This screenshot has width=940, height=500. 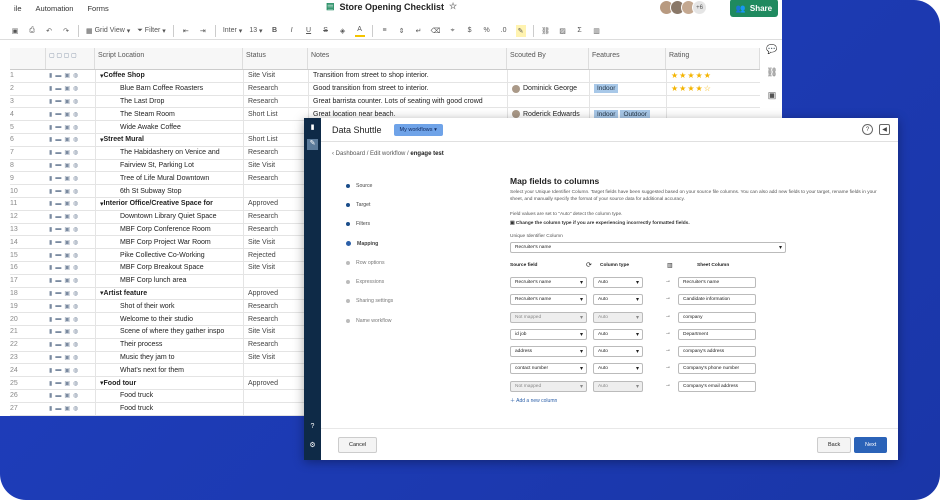 I want to click on source-field-select: Recruiter's name, so click(x=548, y=300).